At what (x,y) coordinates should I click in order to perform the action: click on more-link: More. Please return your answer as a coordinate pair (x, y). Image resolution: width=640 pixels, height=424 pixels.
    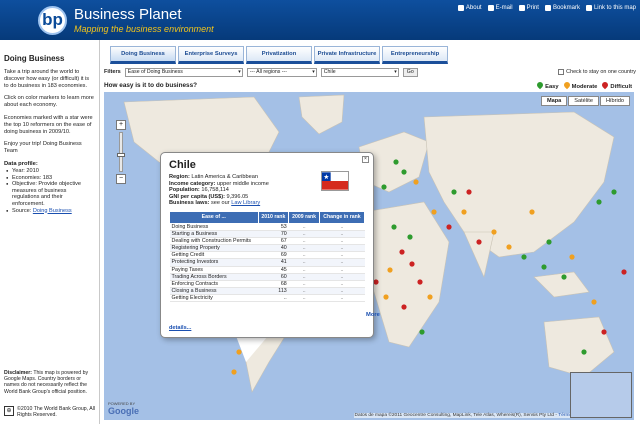
    Looking at the image, I should click on (373, 315).